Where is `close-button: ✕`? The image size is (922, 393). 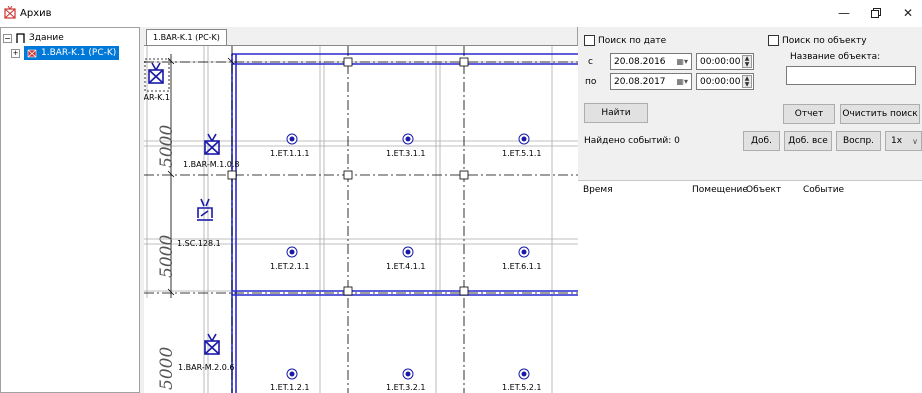
close-button: ✕ is located at coordinates (907, 13).